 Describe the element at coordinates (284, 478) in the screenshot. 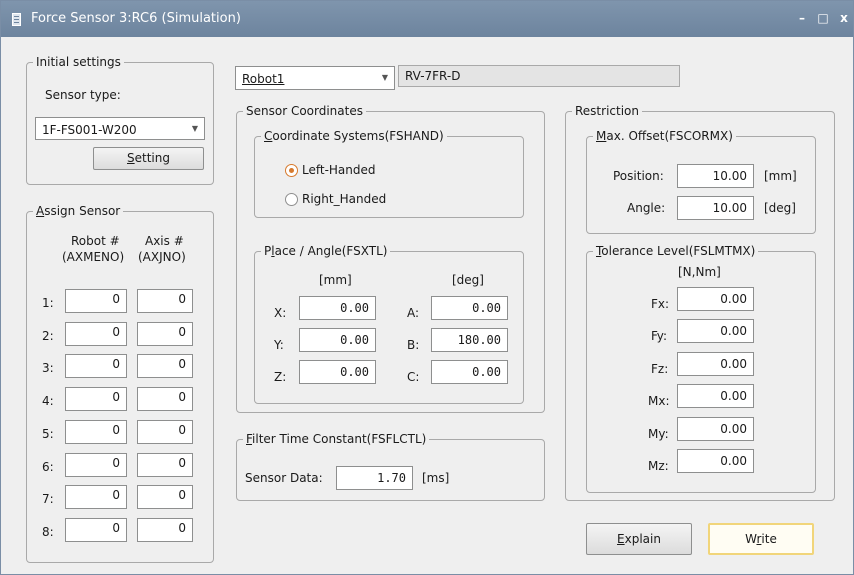

I see `sensor-data-label: Sensor Data:` at that location.